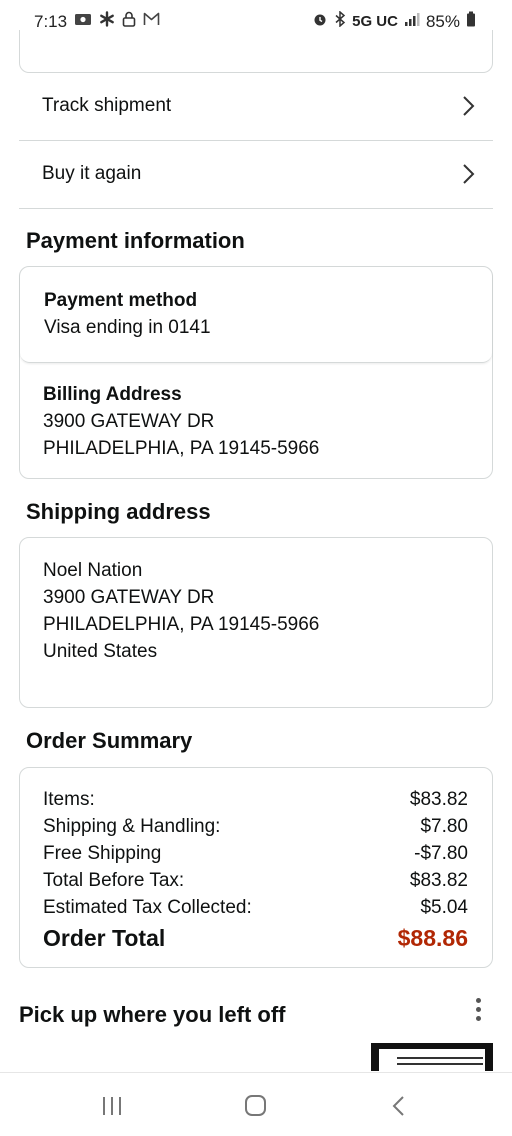 The height and width of the screenshot is (1136, 512). I want to click on battery-icon, so click(471, 21).